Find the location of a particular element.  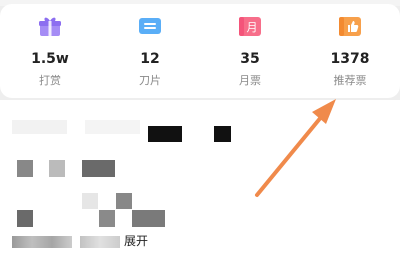

stat-monthly-ticket-label: 月票 is located at coordinates (250, 80).